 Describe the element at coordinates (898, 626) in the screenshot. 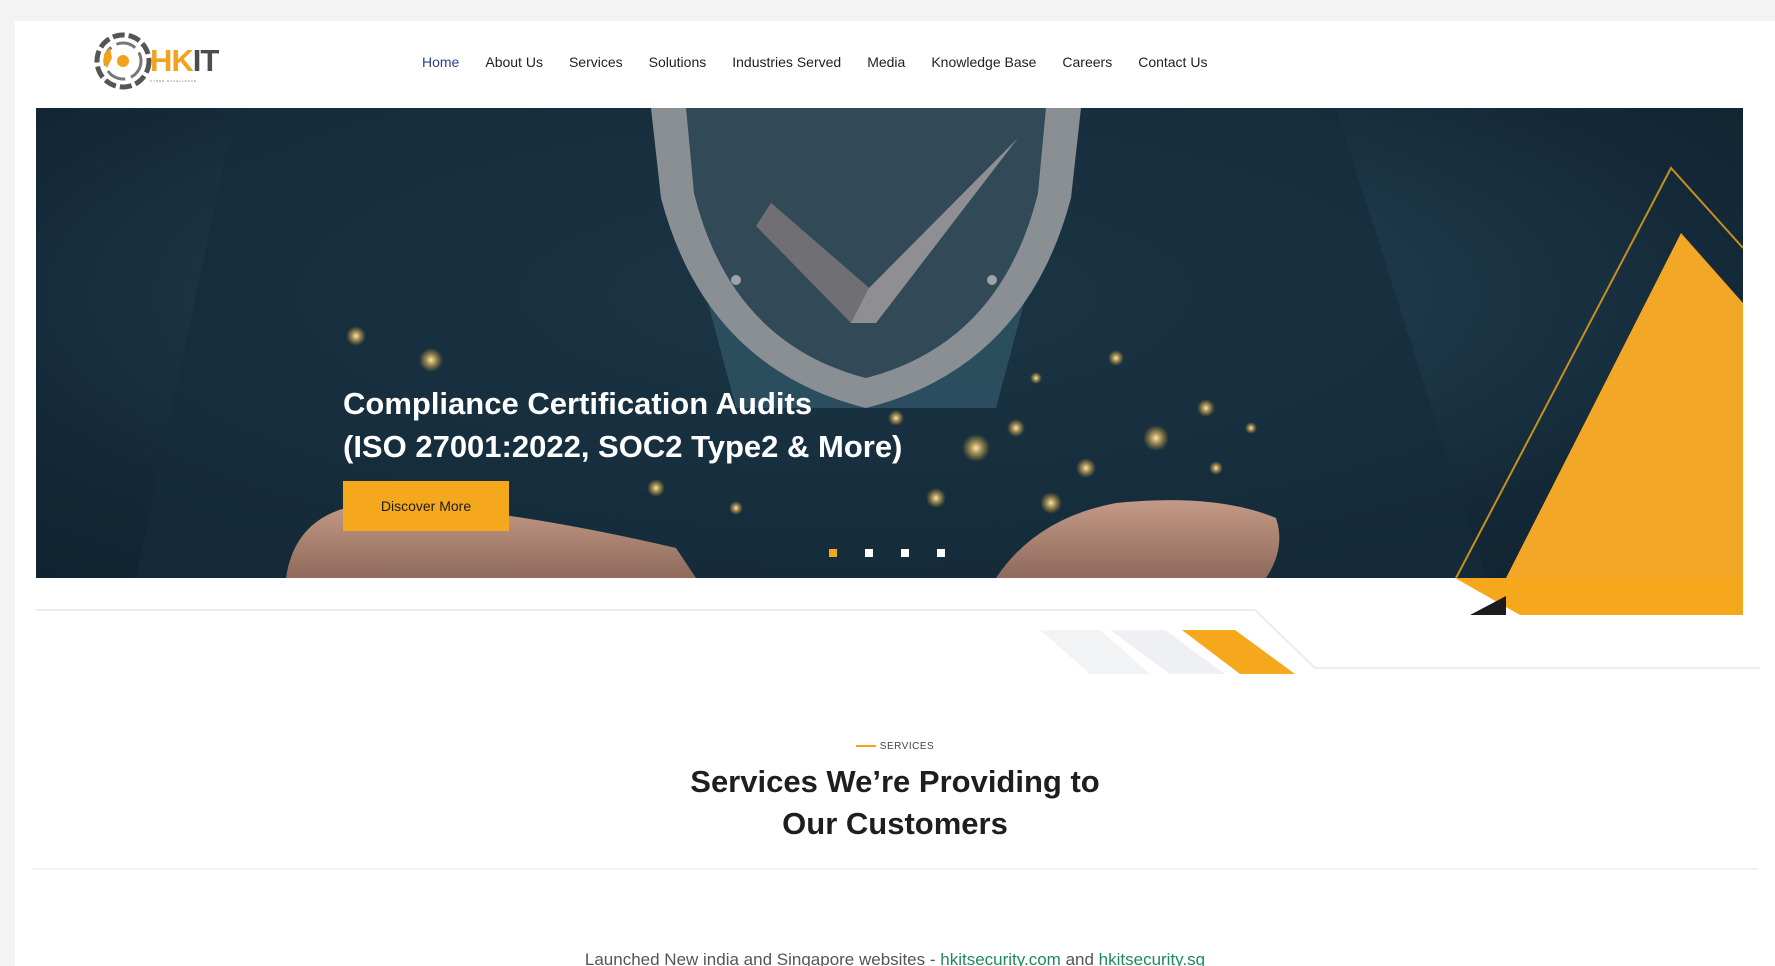

I see `hero-divider-decoration` at that location.